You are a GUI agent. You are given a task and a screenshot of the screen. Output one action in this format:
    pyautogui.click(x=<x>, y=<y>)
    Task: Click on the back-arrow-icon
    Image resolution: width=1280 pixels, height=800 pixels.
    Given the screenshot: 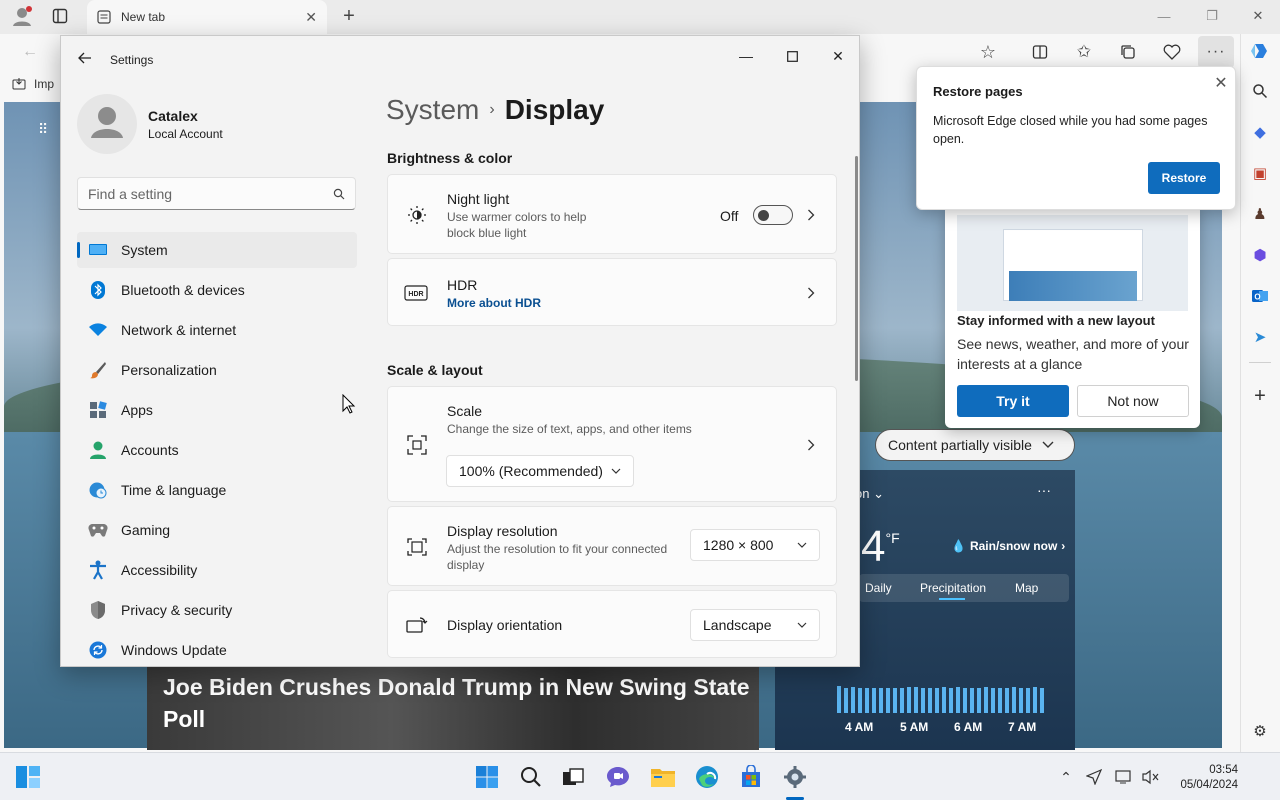 What is the action you would take?
    pyautogui.click(x=85, y=58)
    